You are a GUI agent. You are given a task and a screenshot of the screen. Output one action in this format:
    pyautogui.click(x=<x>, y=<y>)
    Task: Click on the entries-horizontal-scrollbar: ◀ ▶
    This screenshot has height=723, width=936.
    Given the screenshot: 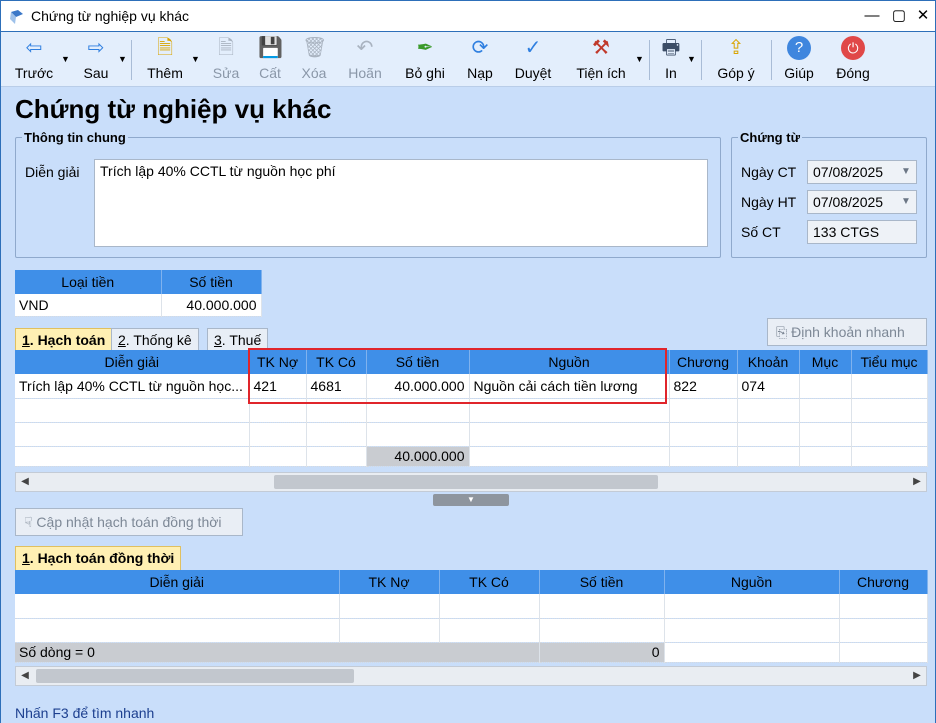 What is the action you would take?
    pyautogui.click(x=471, y=482)
    